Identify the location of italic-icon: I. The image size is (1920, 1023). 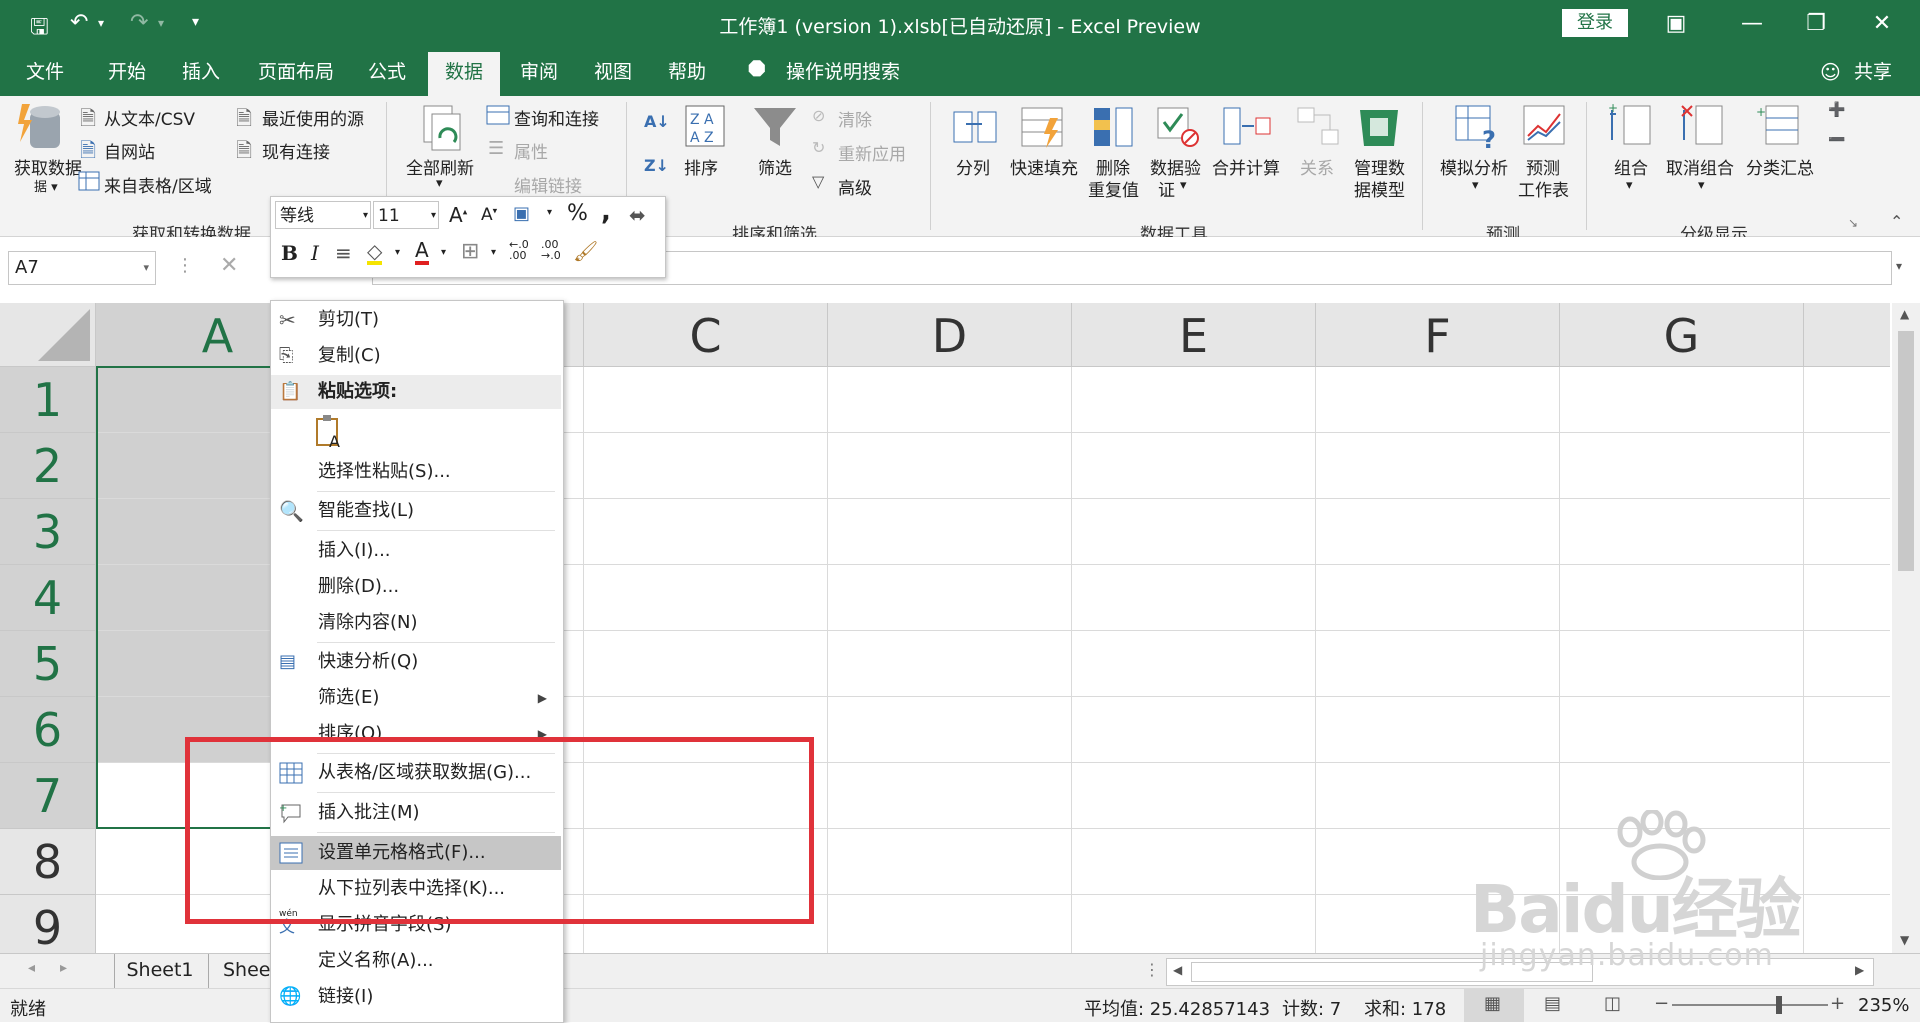
(315, 253).